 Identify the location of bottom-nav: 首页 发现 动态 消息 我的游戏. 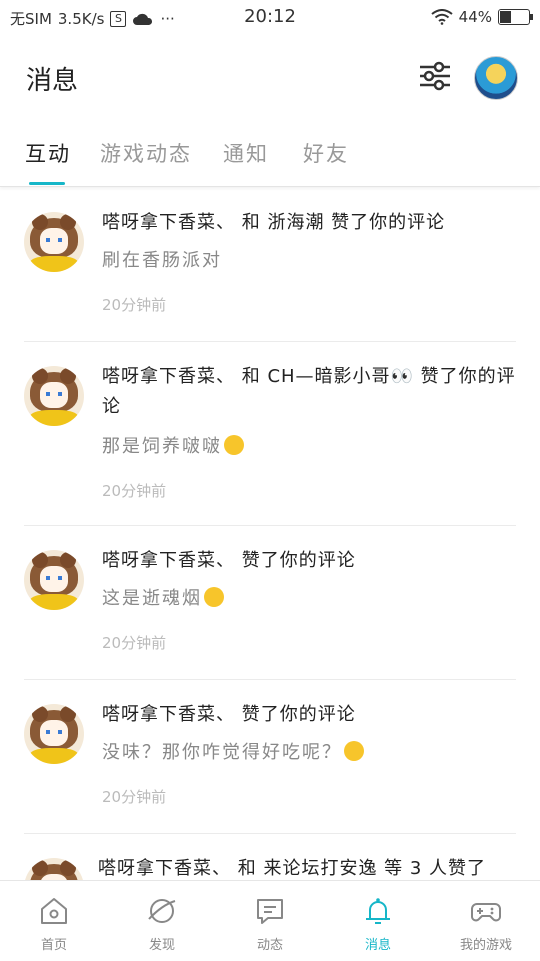
(270, 920).